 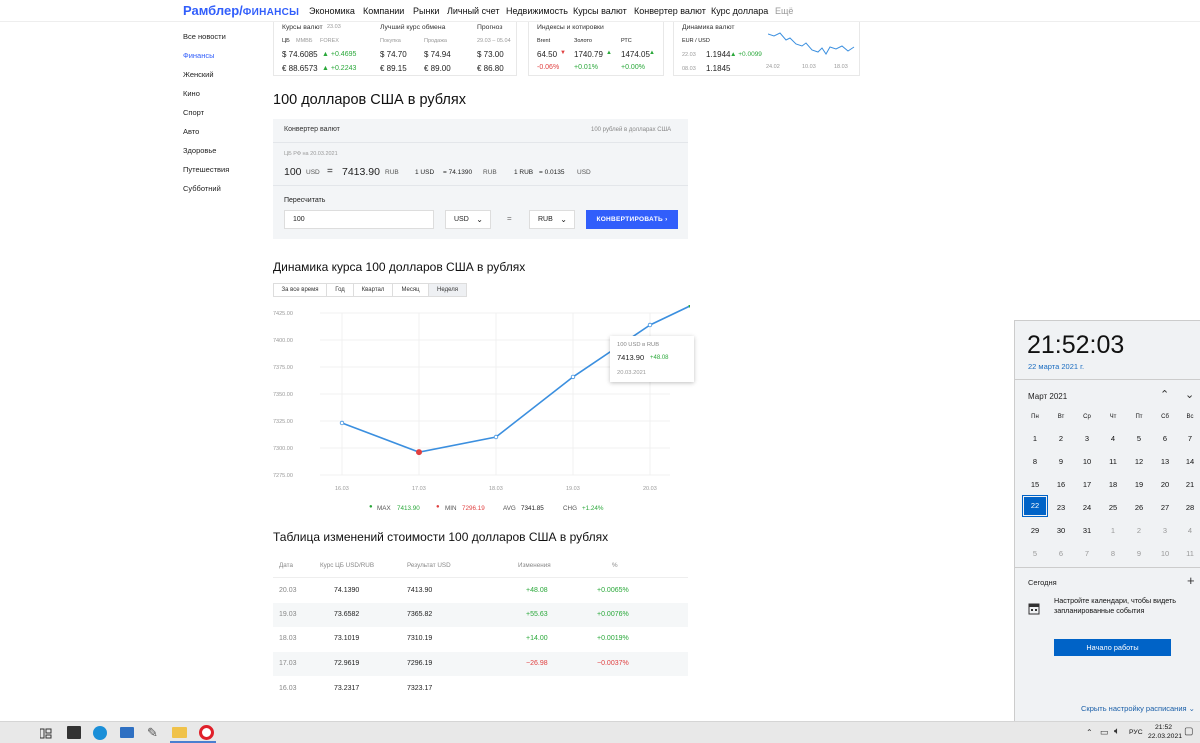 I want to click on nav-more: Ещё, so click(x=784, y=11).